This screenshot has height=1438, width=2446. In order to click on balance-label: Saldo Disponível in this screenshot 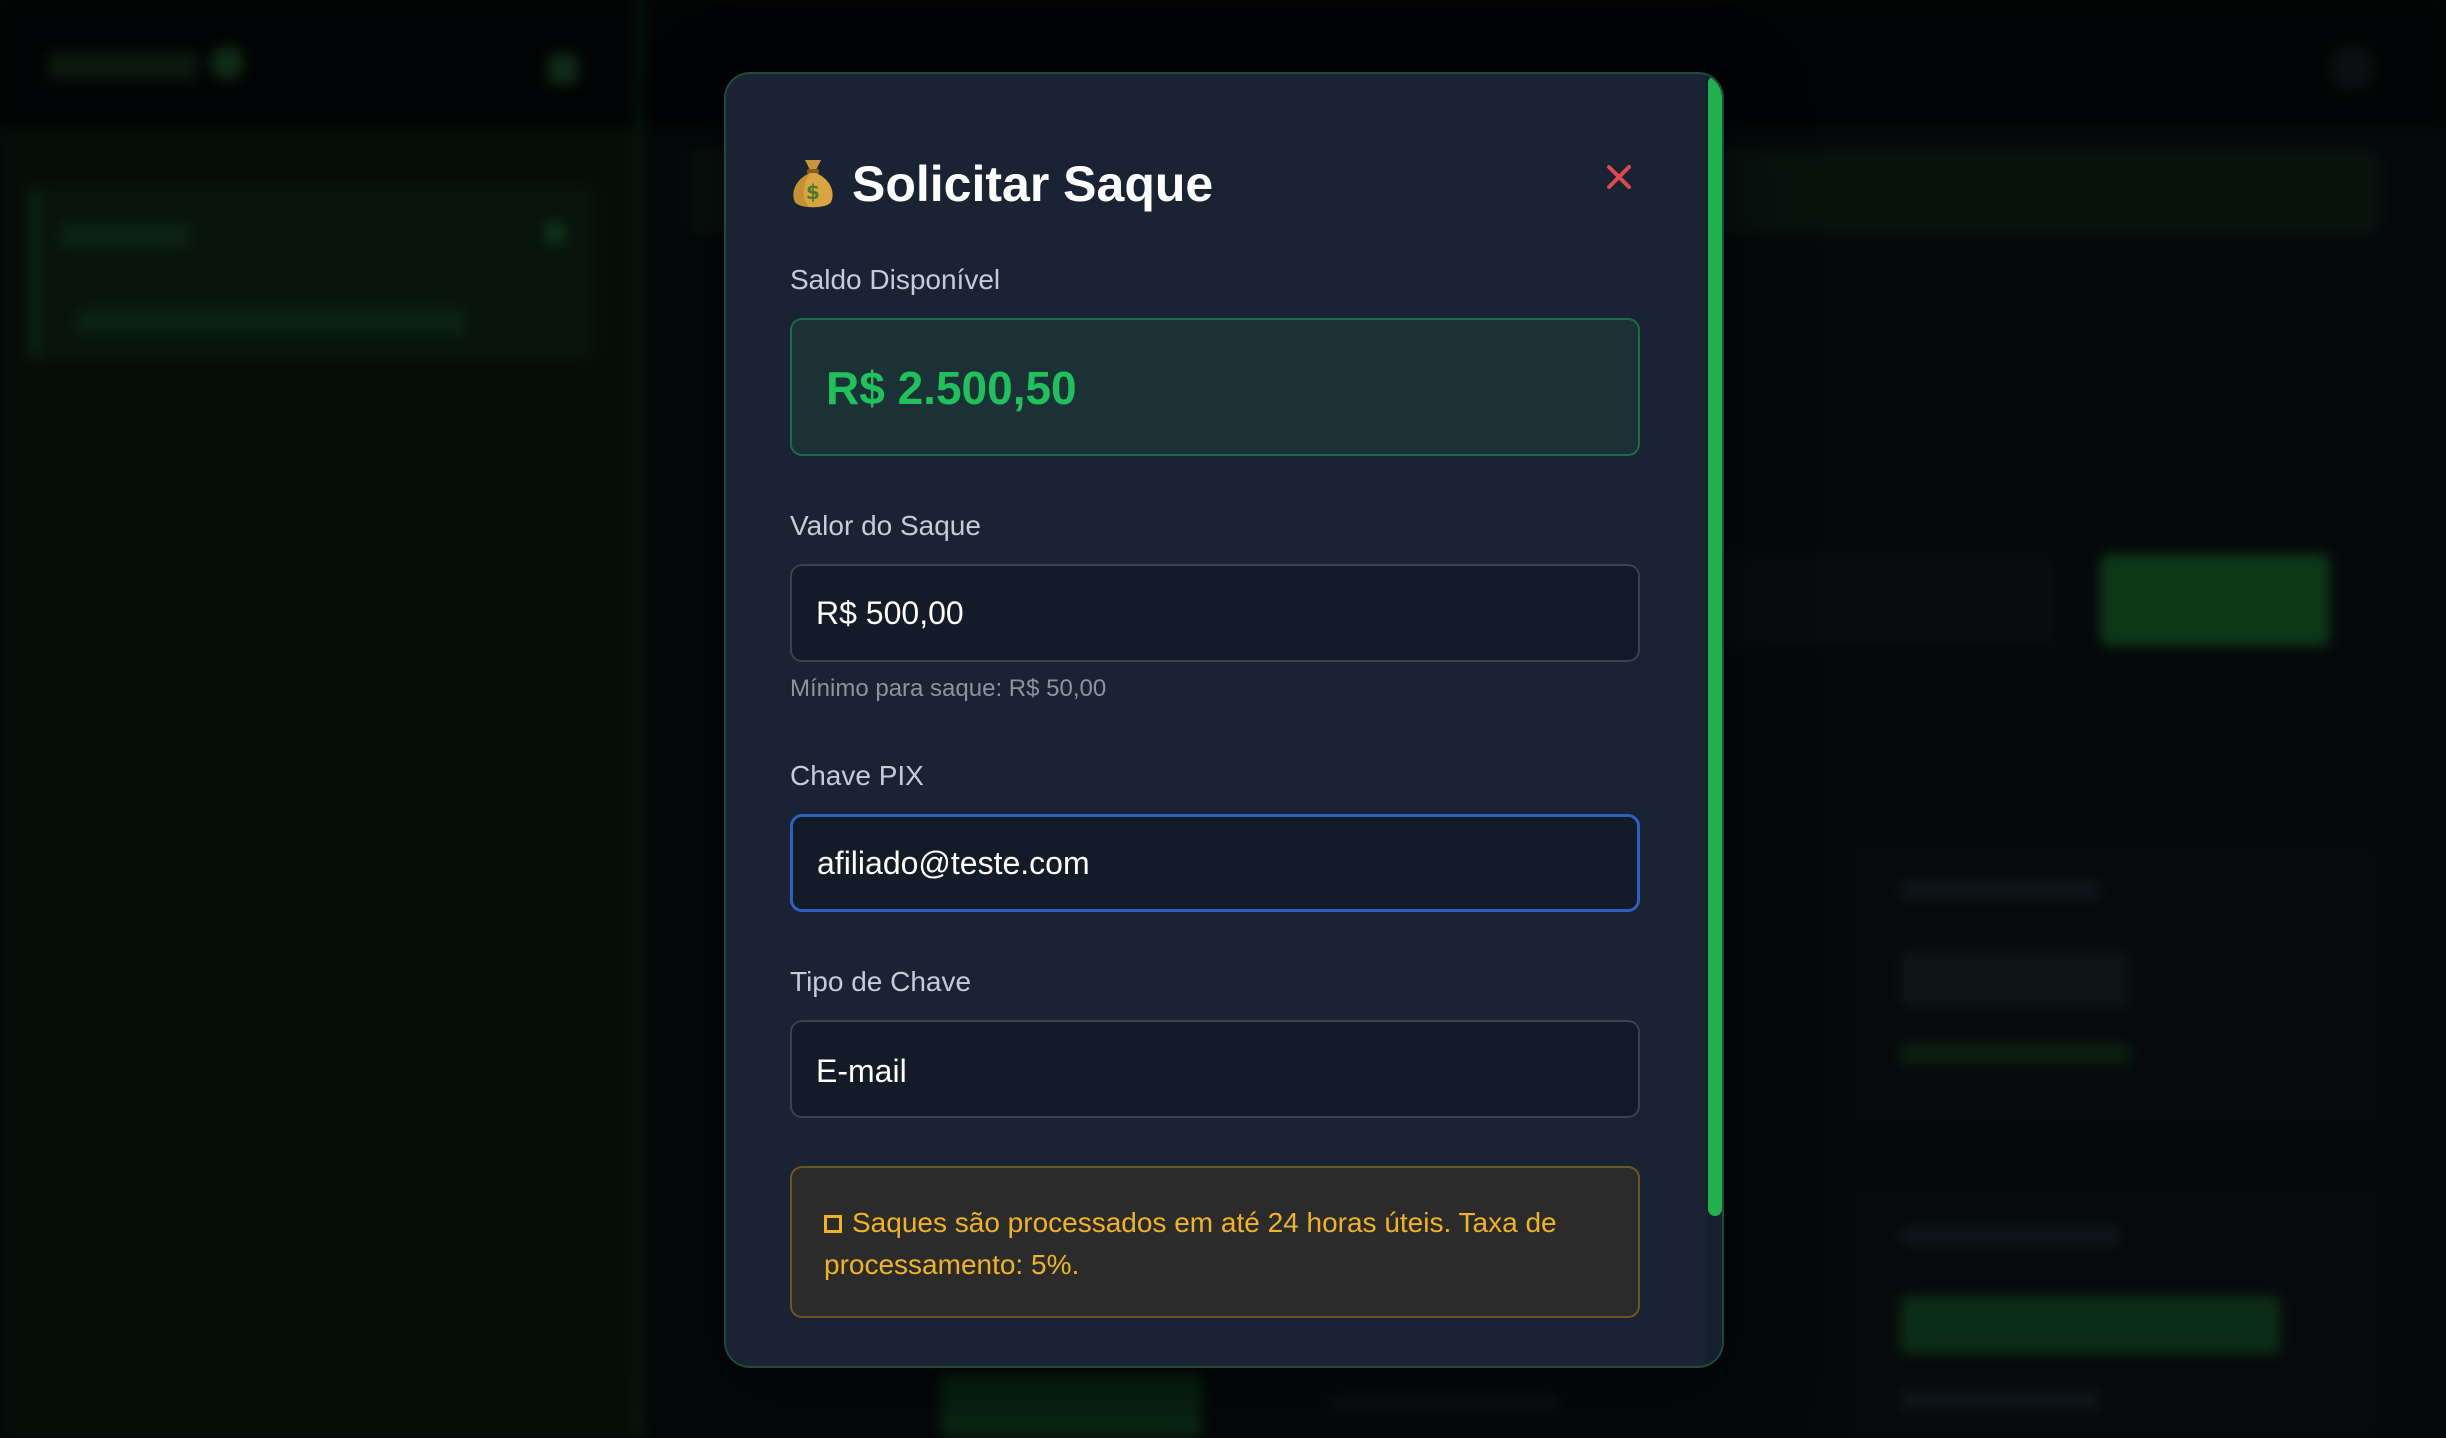, I will do `click(895, 279)`.